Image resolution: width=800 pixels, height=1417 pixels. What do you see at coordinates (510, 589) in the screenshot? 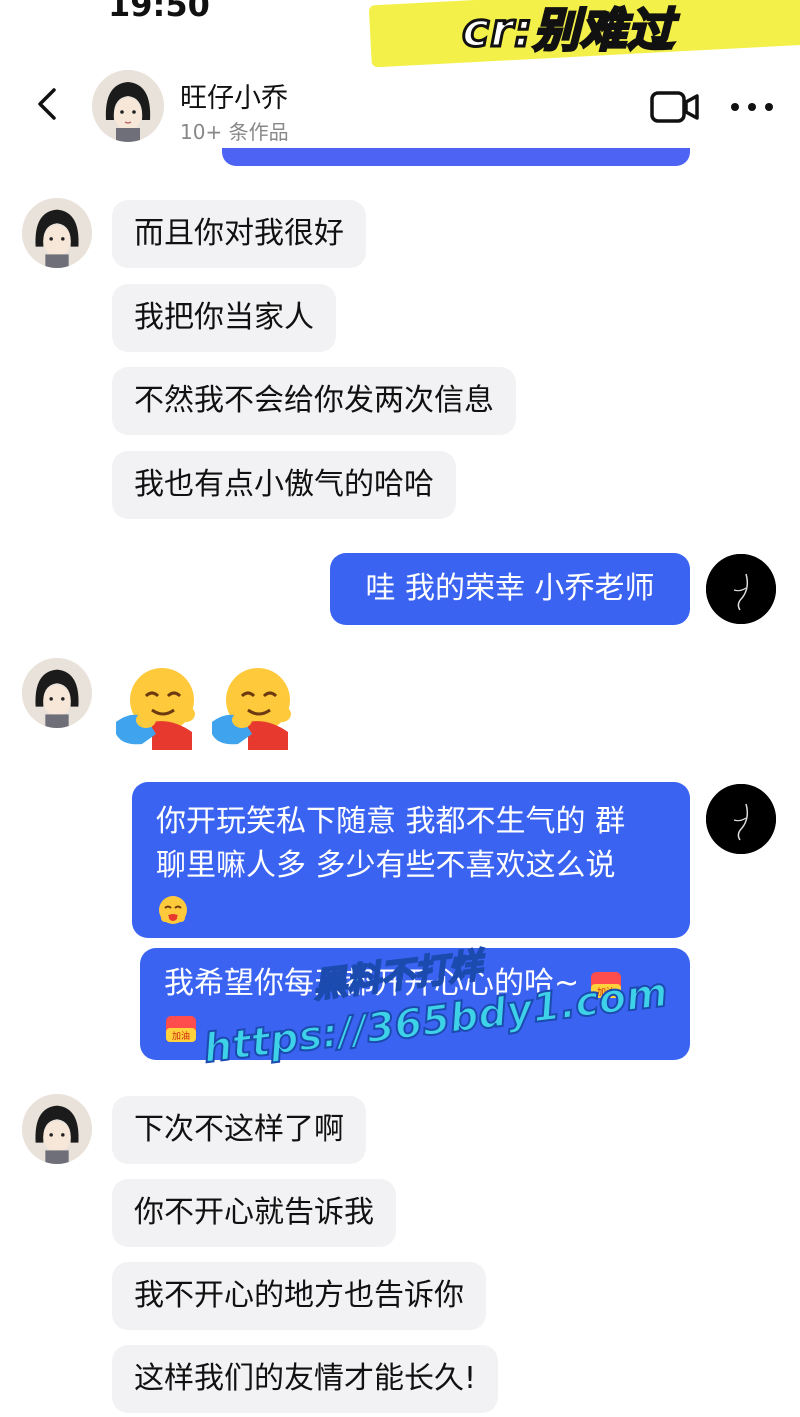
I see `outgoing-message: 哇 我的荣幸 小乔老师` at bounding box center [510, 589].